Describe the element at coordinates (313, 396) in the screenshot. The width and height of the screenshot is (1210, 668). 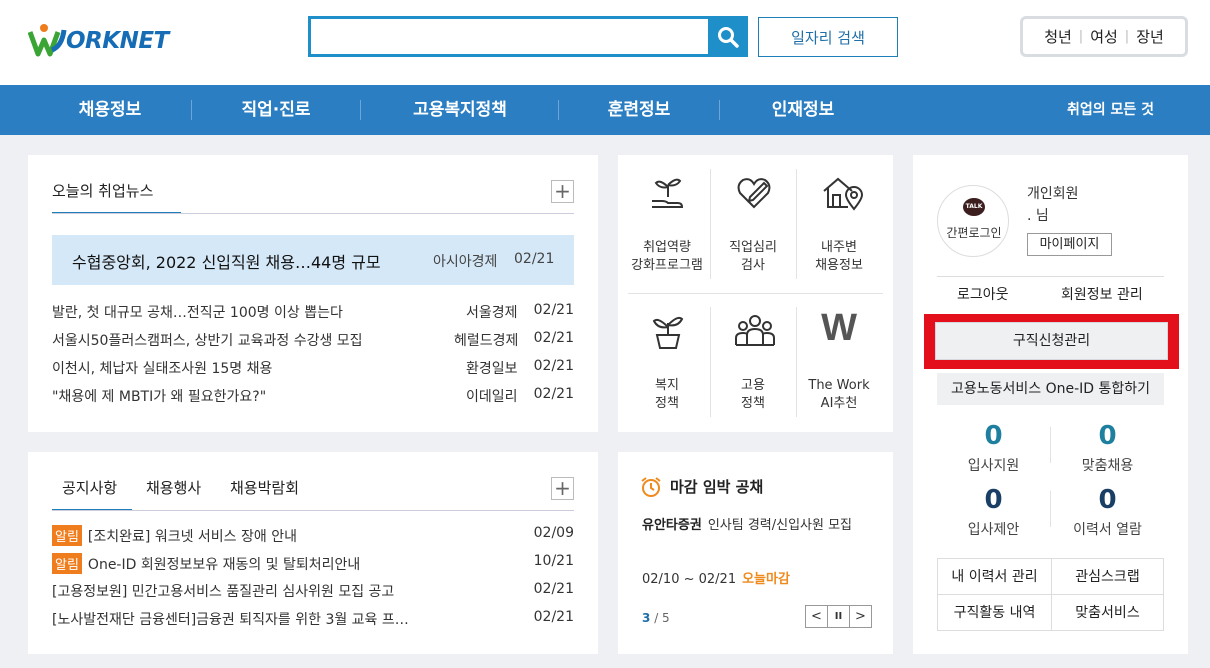
I see `news-item: "채용에 제 MBTI가 왜 필요한가요?" 이데일리 02/21` at that location.